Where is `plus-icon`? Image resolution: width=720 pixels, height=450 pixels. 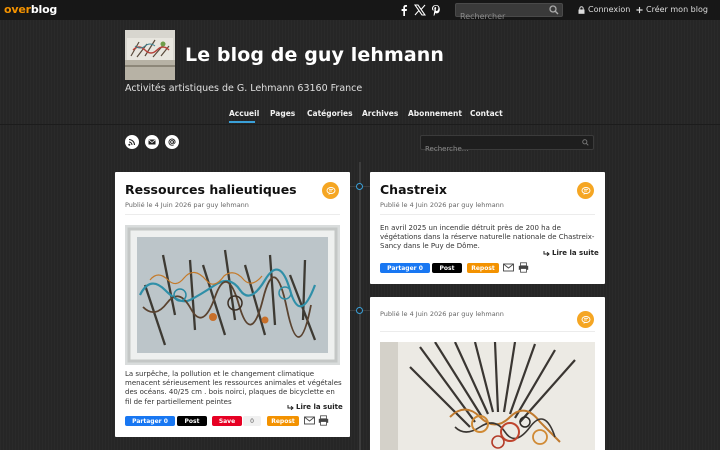
plus-icon is located at coordinates (639, 9).